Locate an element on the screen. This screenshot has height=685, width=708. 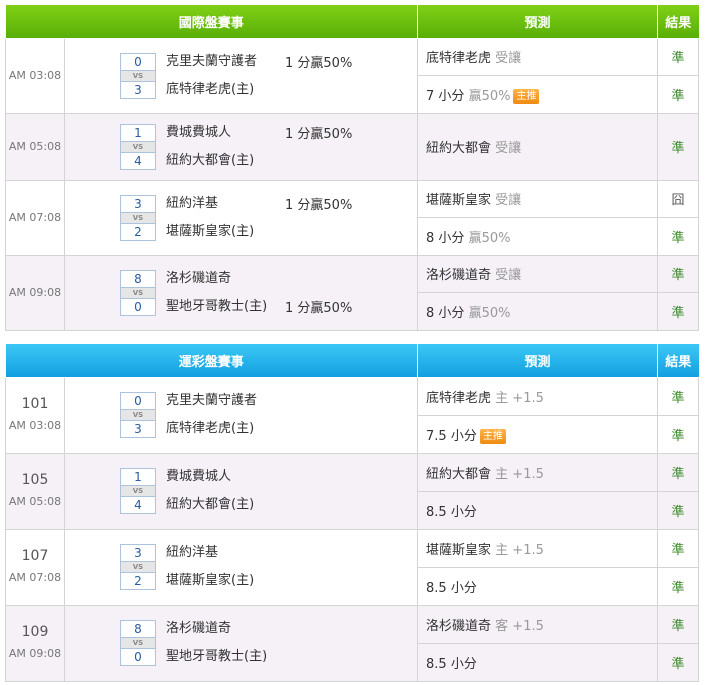
game-row: AM 07:08 3 VS 2 紐約洋基 堪薩斯皇家(主) 1 分贏50% 堪薩斯皇家 受讓囧 is located at coordinates (352, 217).